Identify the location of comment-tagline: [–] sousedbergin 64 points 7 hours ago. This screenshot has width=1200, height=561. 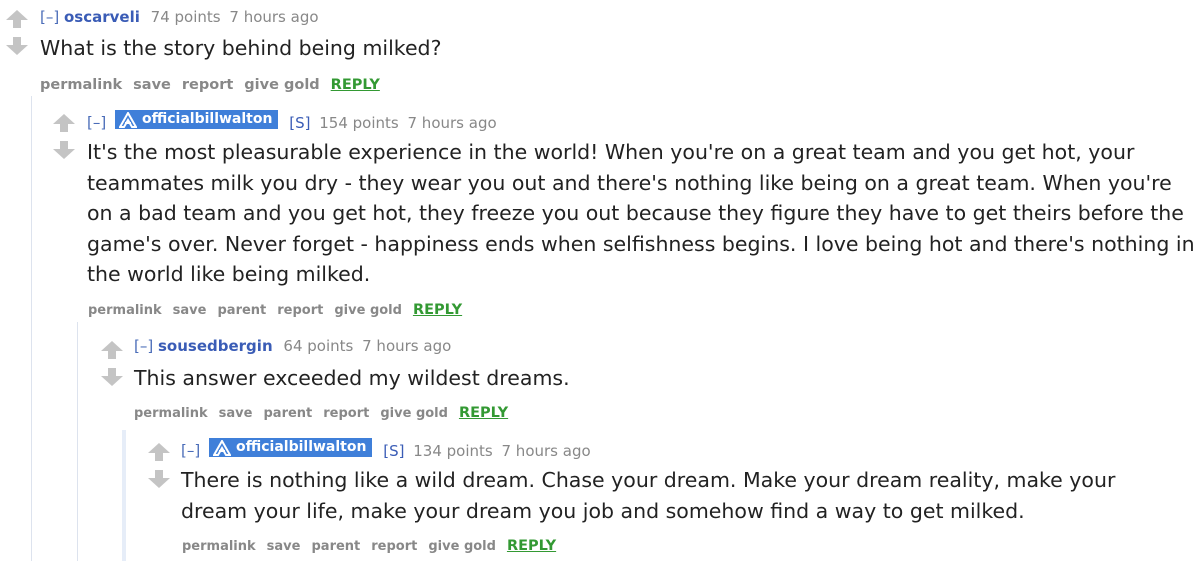
(292, 346).